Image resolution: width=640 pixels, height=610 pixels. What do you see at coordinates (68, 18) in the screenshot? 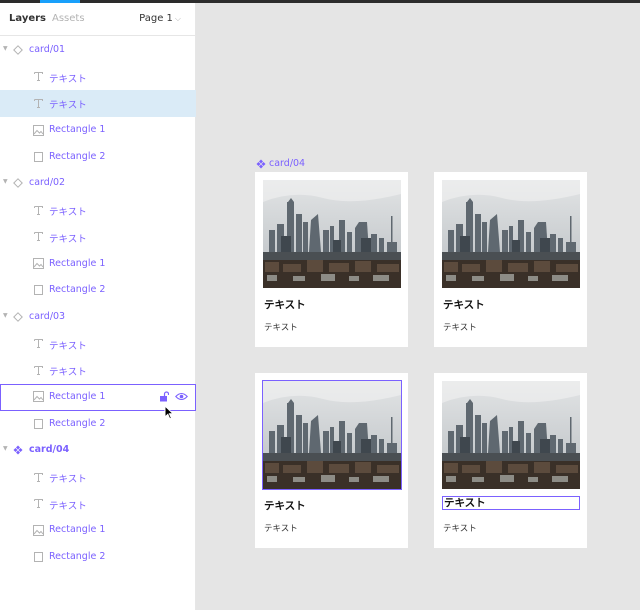
I see `tab-assets: Assets` at bounding box center [68, 18].